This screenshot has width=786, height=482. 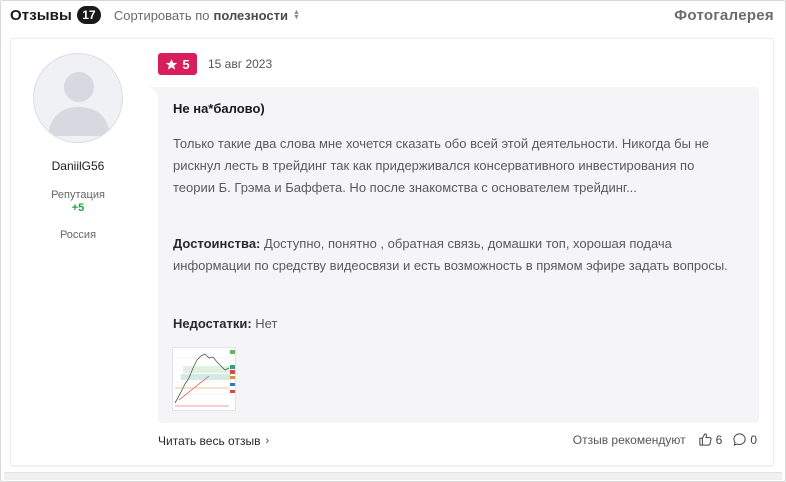 I want to click on reputation-value: +5, so click(x=78, y=208).